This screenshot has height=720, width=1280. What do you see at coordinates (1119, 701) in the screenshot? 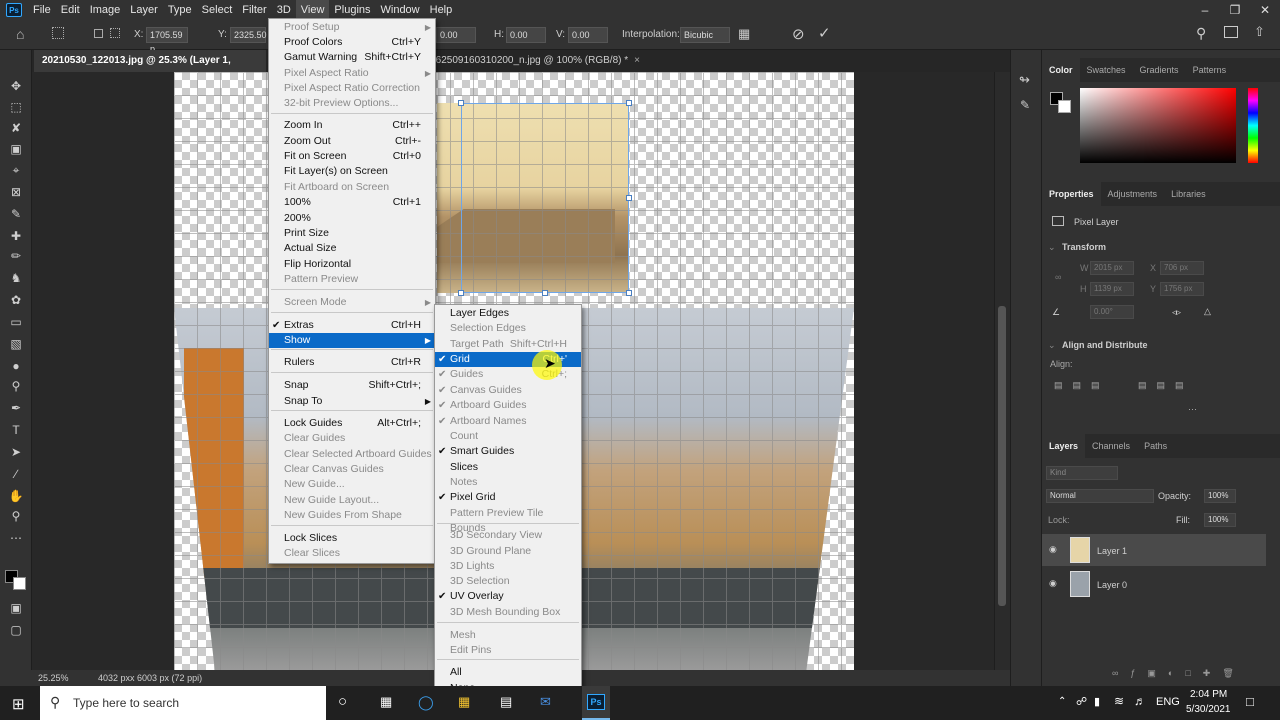
I see `wifi-icon: ≋` at bounding box center [1119, 701].